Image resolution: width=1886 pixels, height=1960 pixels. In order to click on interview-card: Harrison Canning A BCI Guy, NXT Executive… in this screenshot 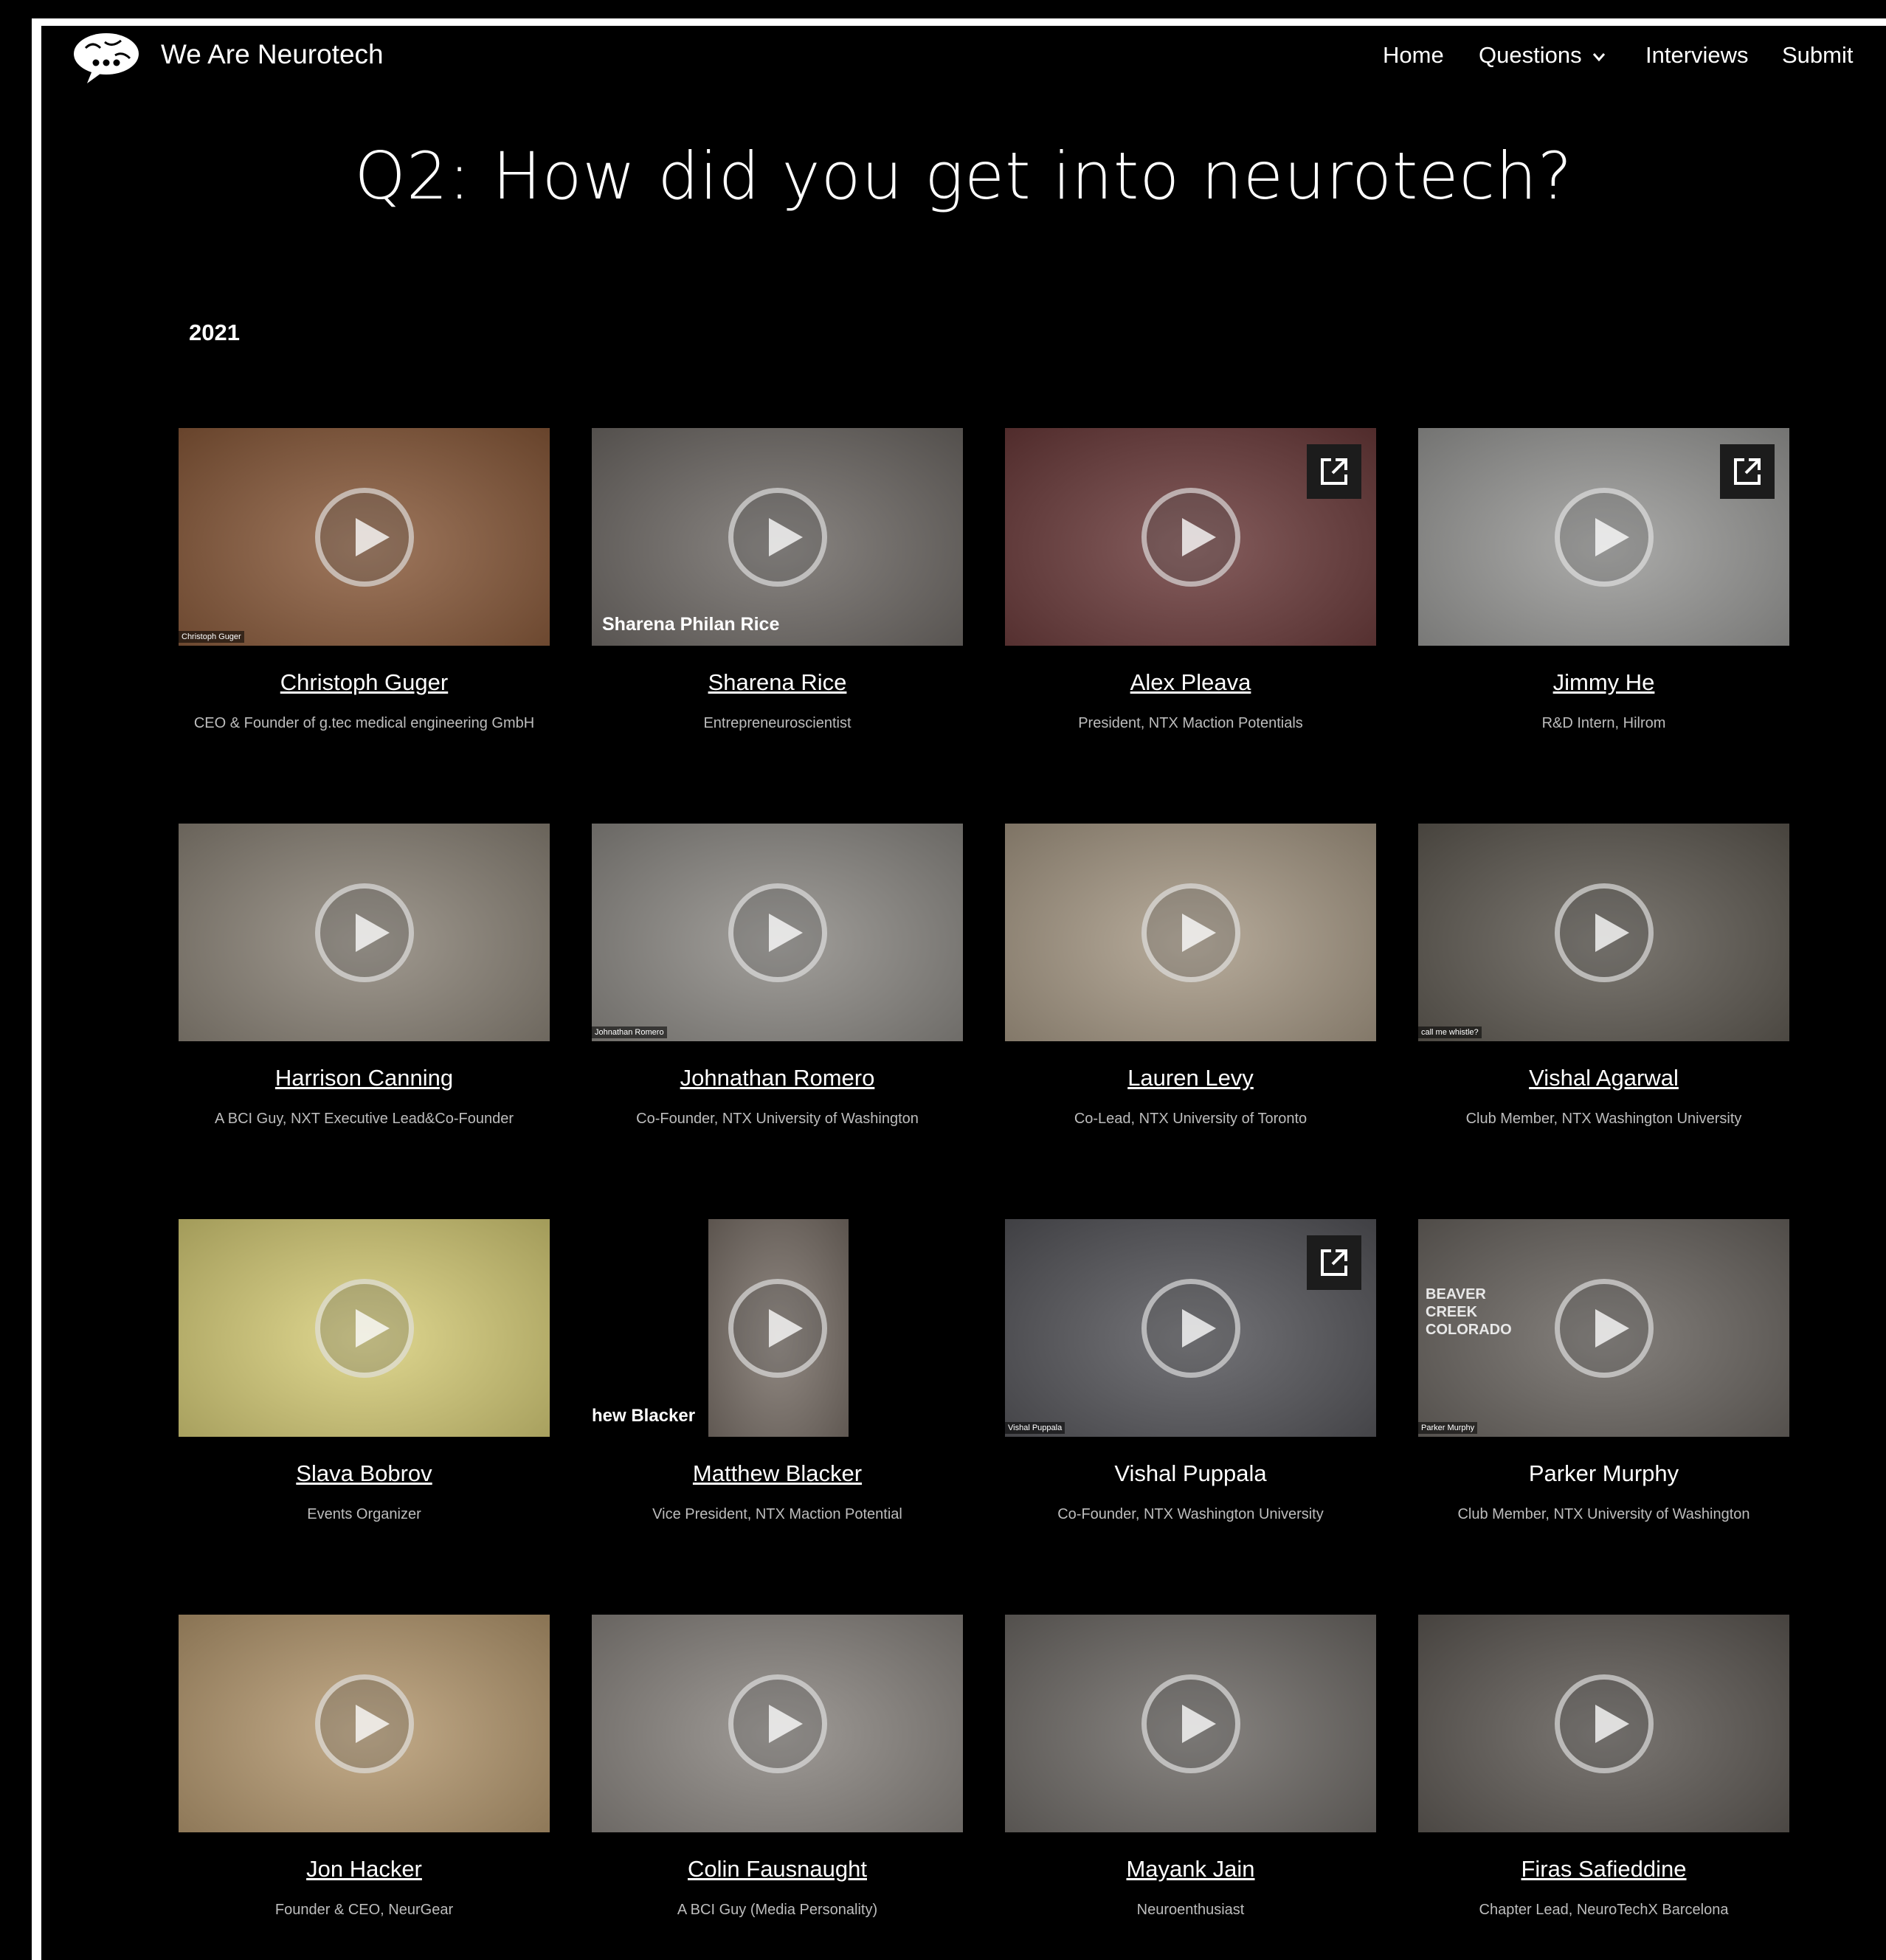, I will do `click(364, 976)`.